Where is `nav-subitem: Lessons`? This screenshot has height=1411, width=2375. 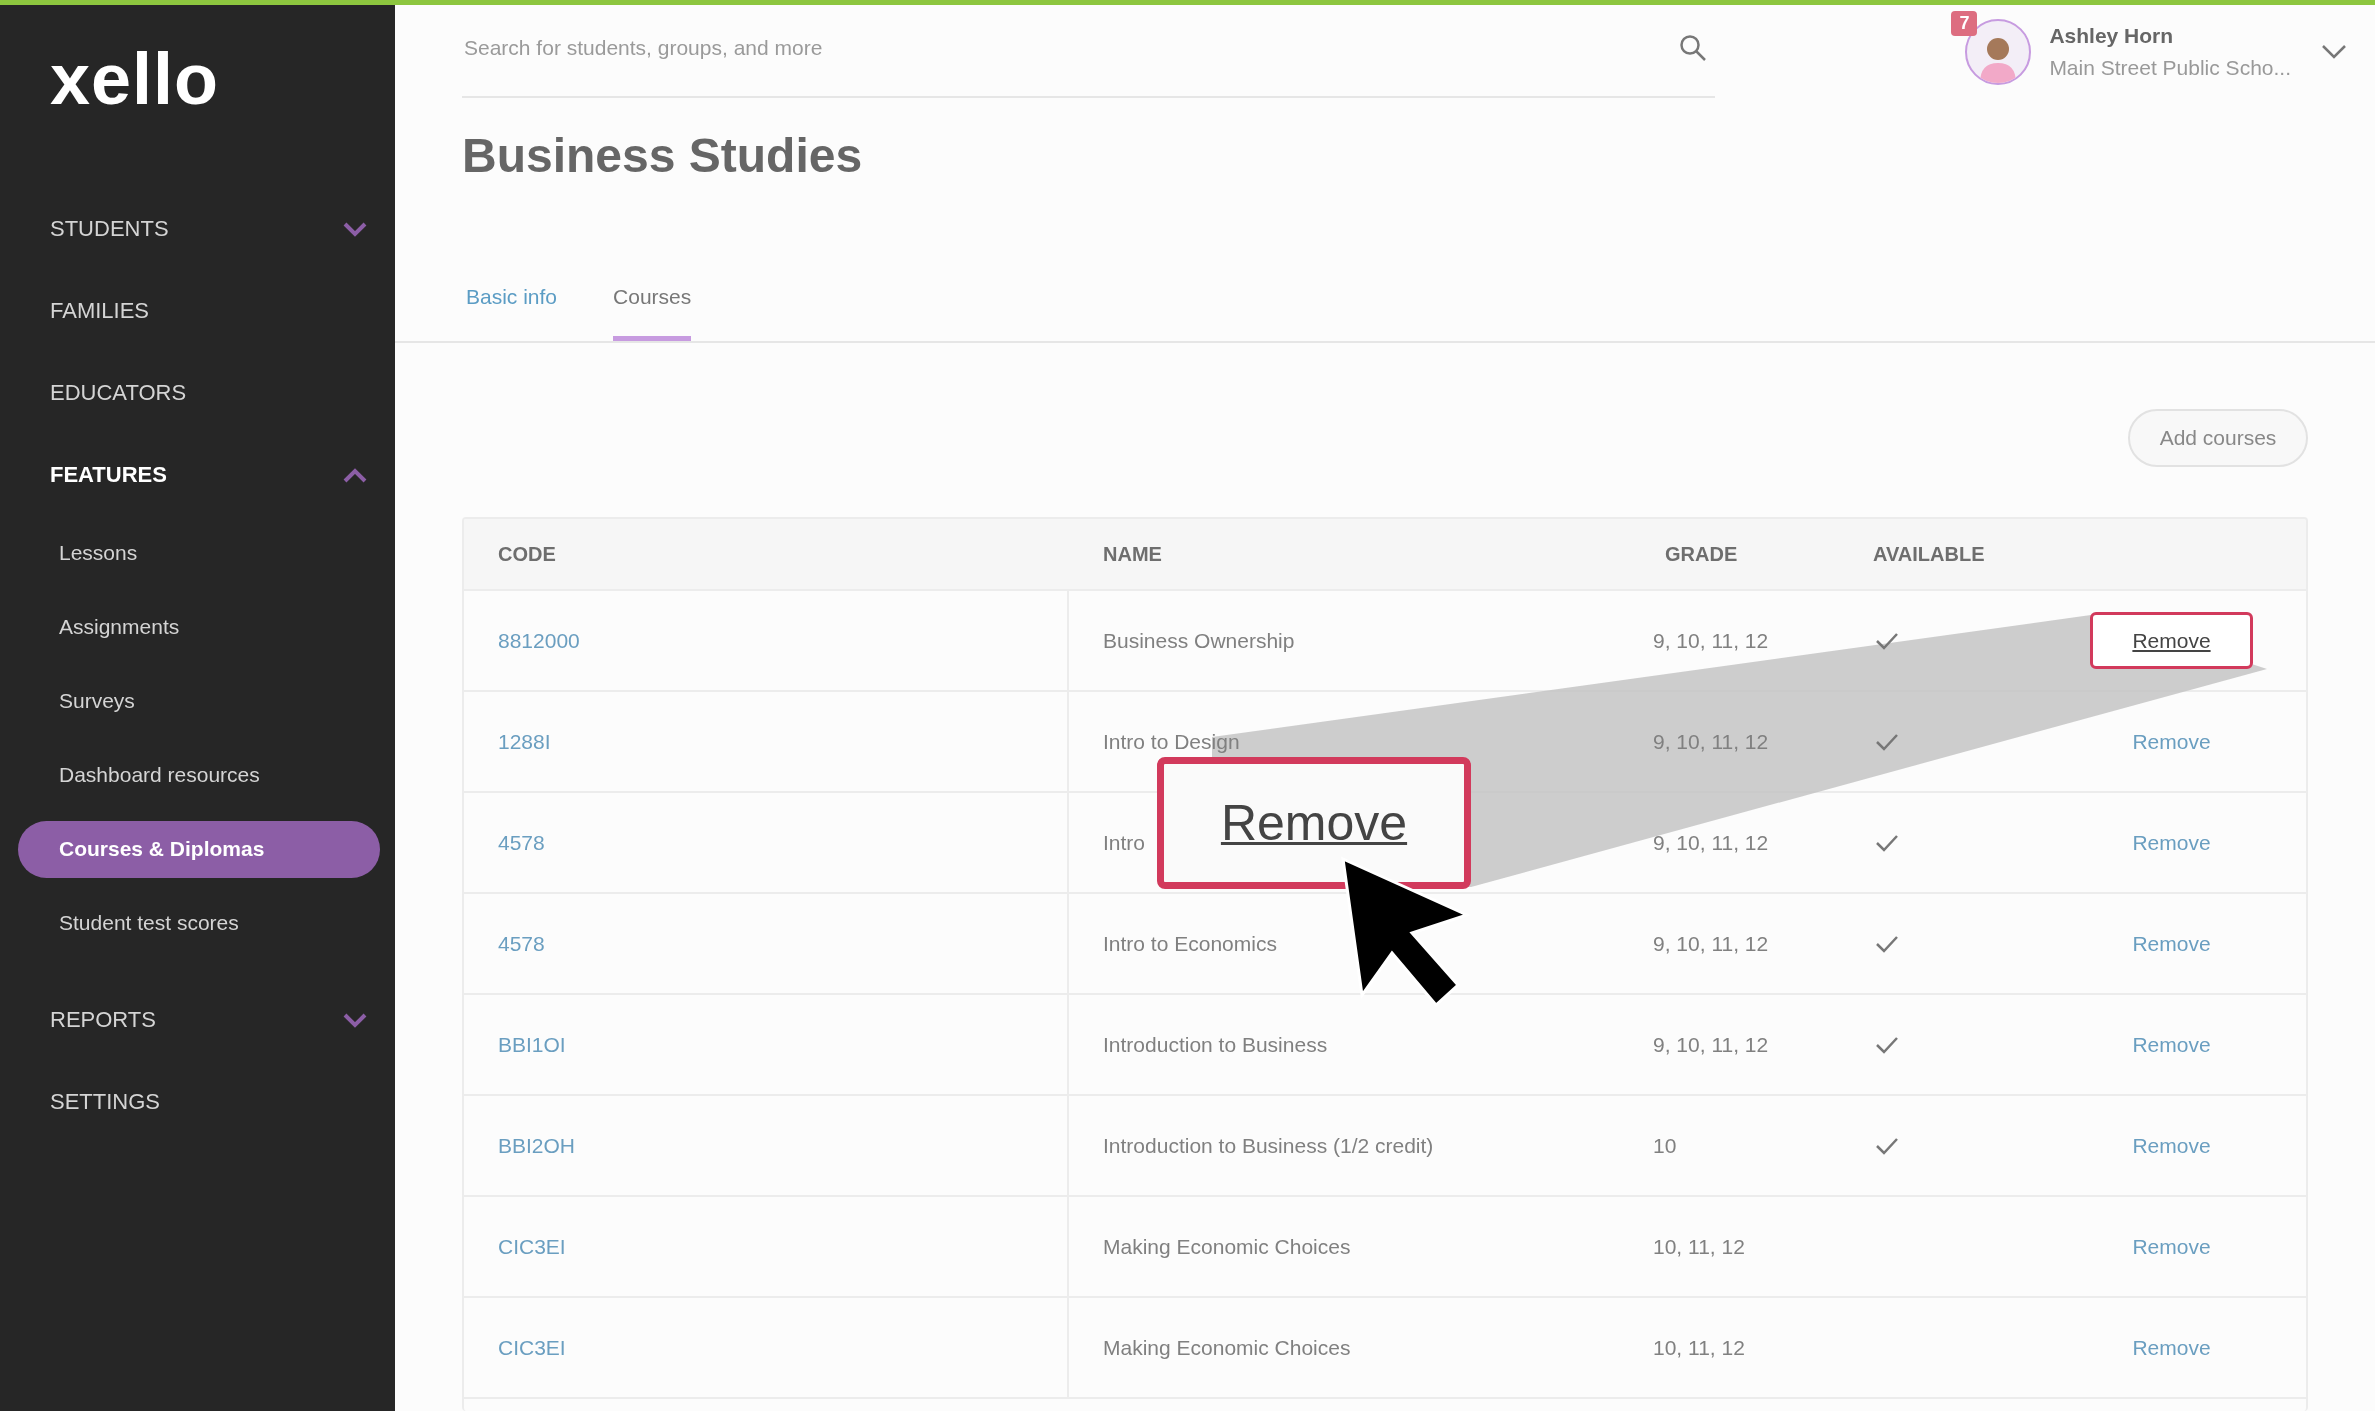
nav-subitem: Lessons is located at coordinates (199, 553).